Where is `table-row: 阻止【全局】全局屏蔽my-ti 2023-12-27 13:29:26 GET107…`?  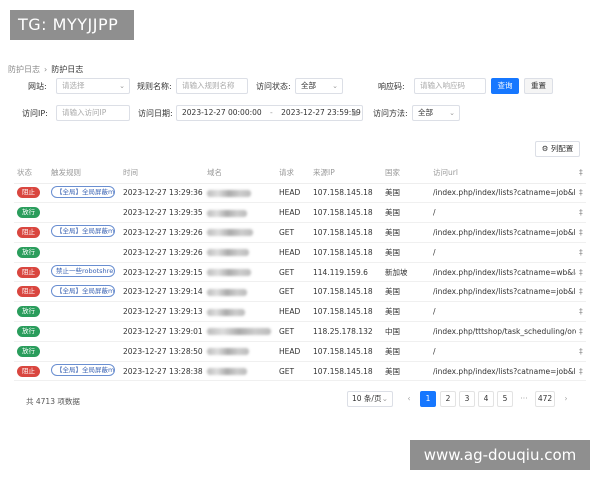
table-row: 阻止【全局】全局屏蔽my-ti 2023-12-27 13:29:26 GET107… is located at coordinates (300, 232).